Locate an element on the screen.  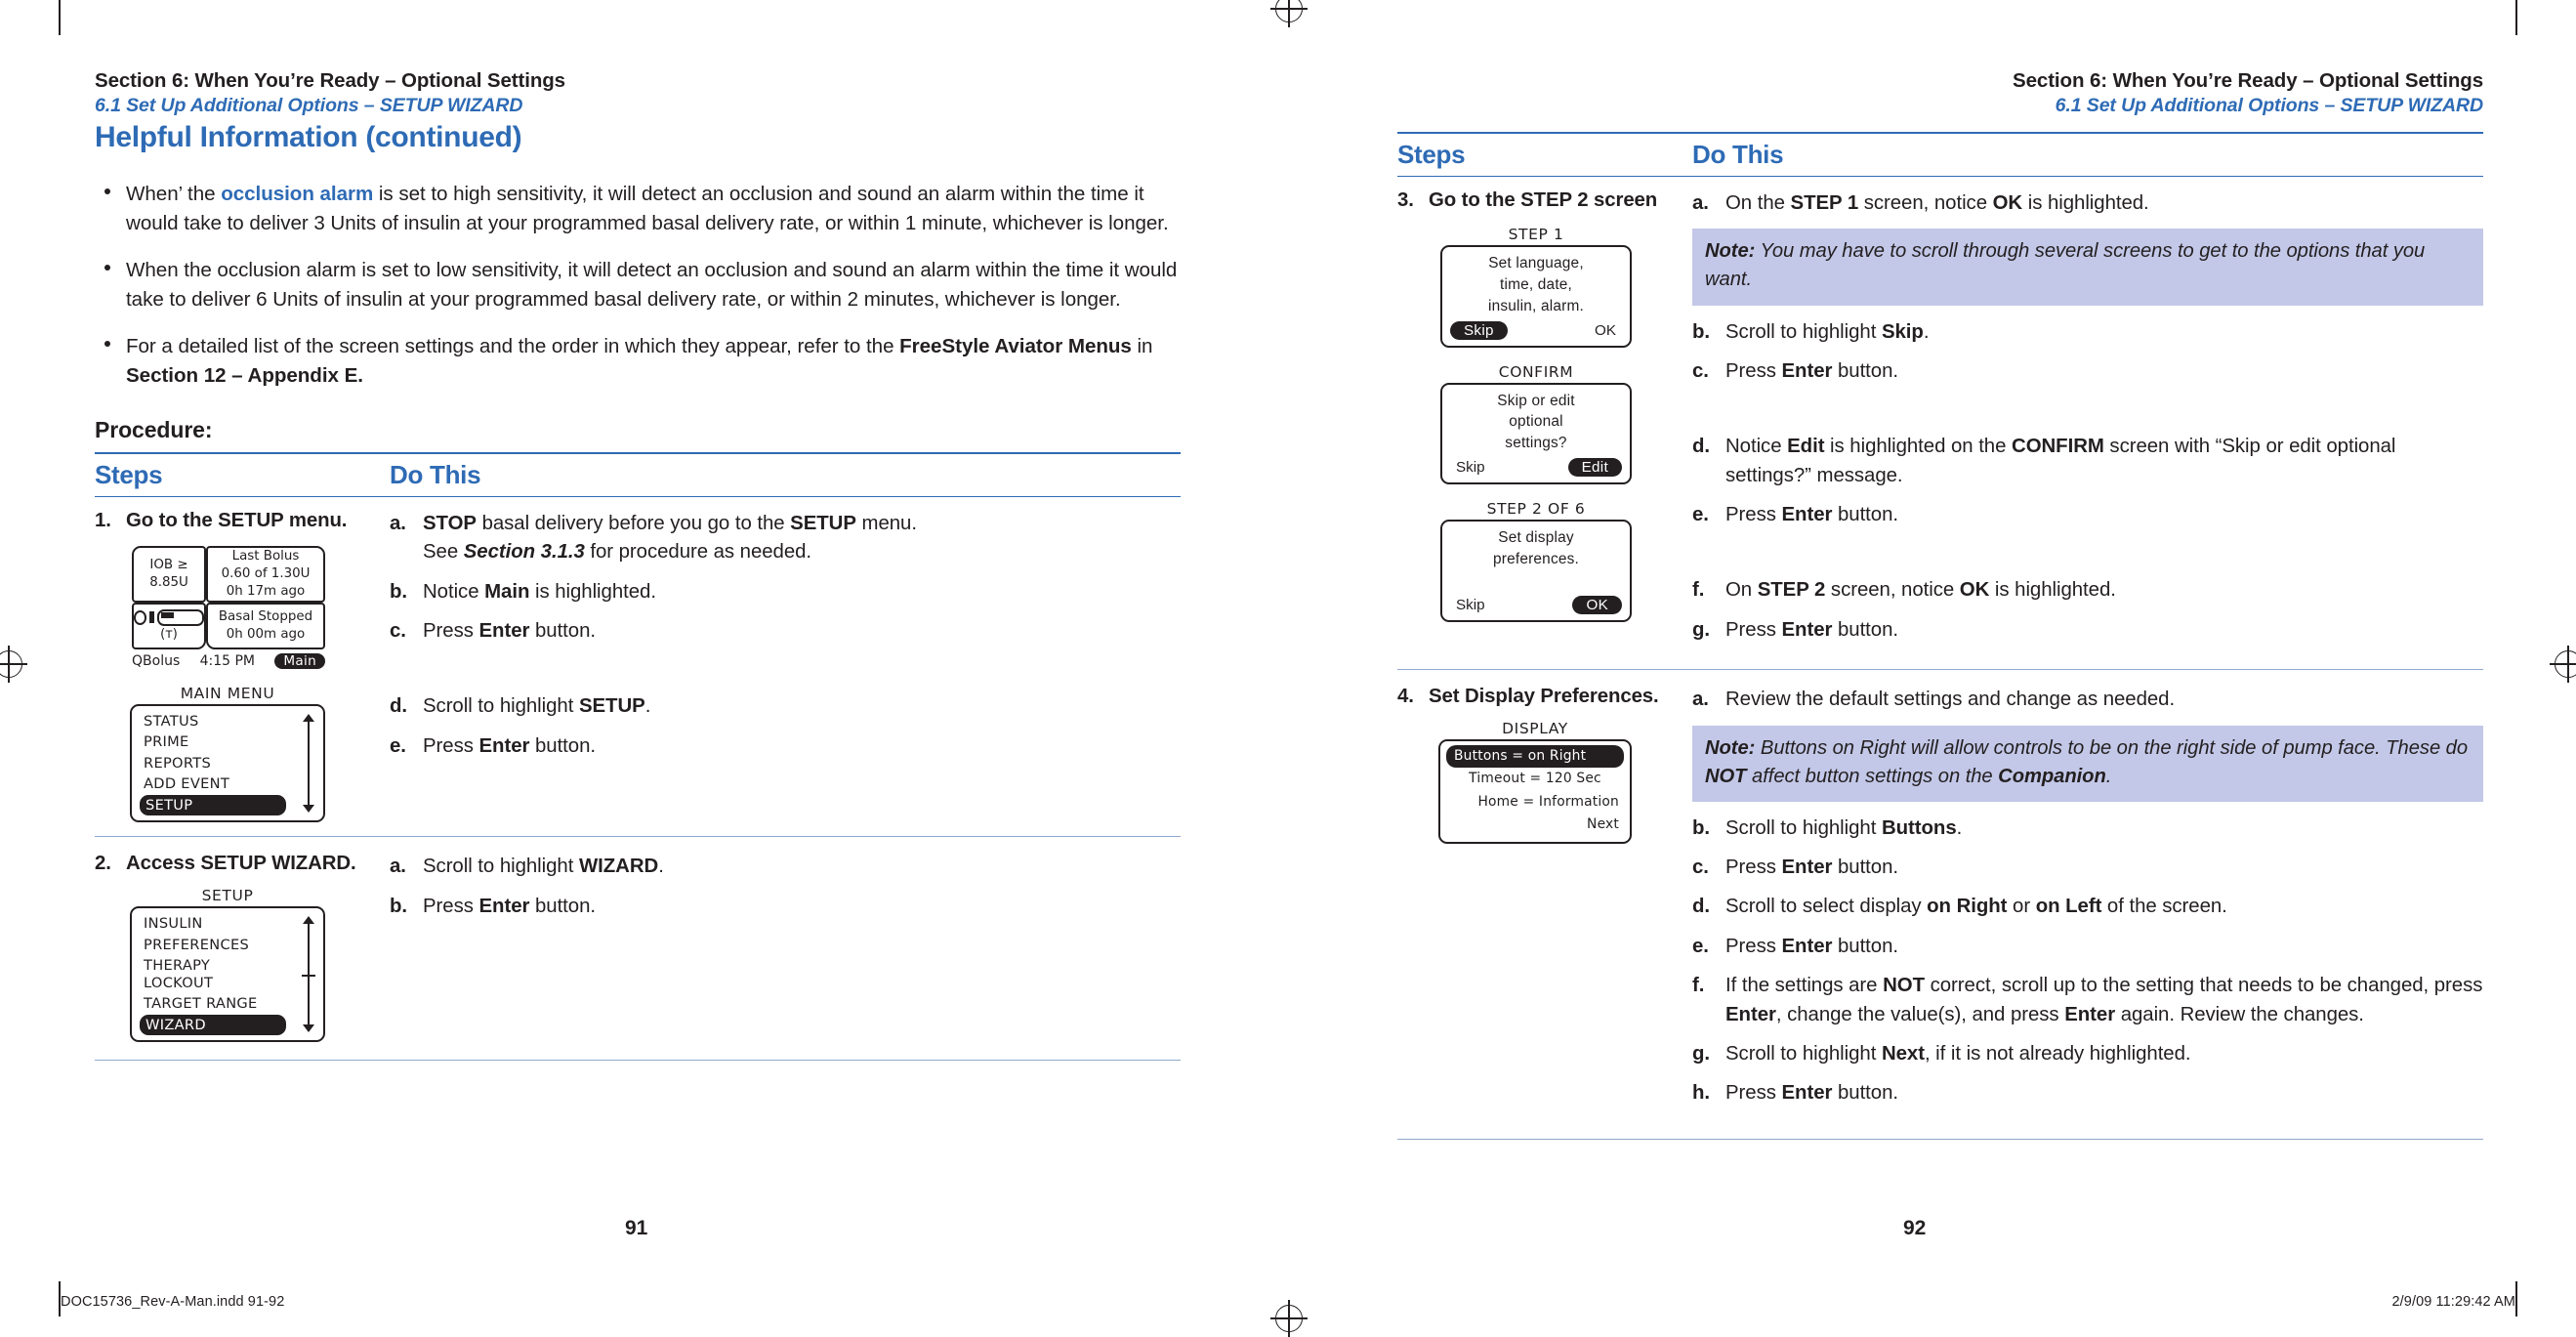
list-item: INSULIN is located at coordinates (213, 924).